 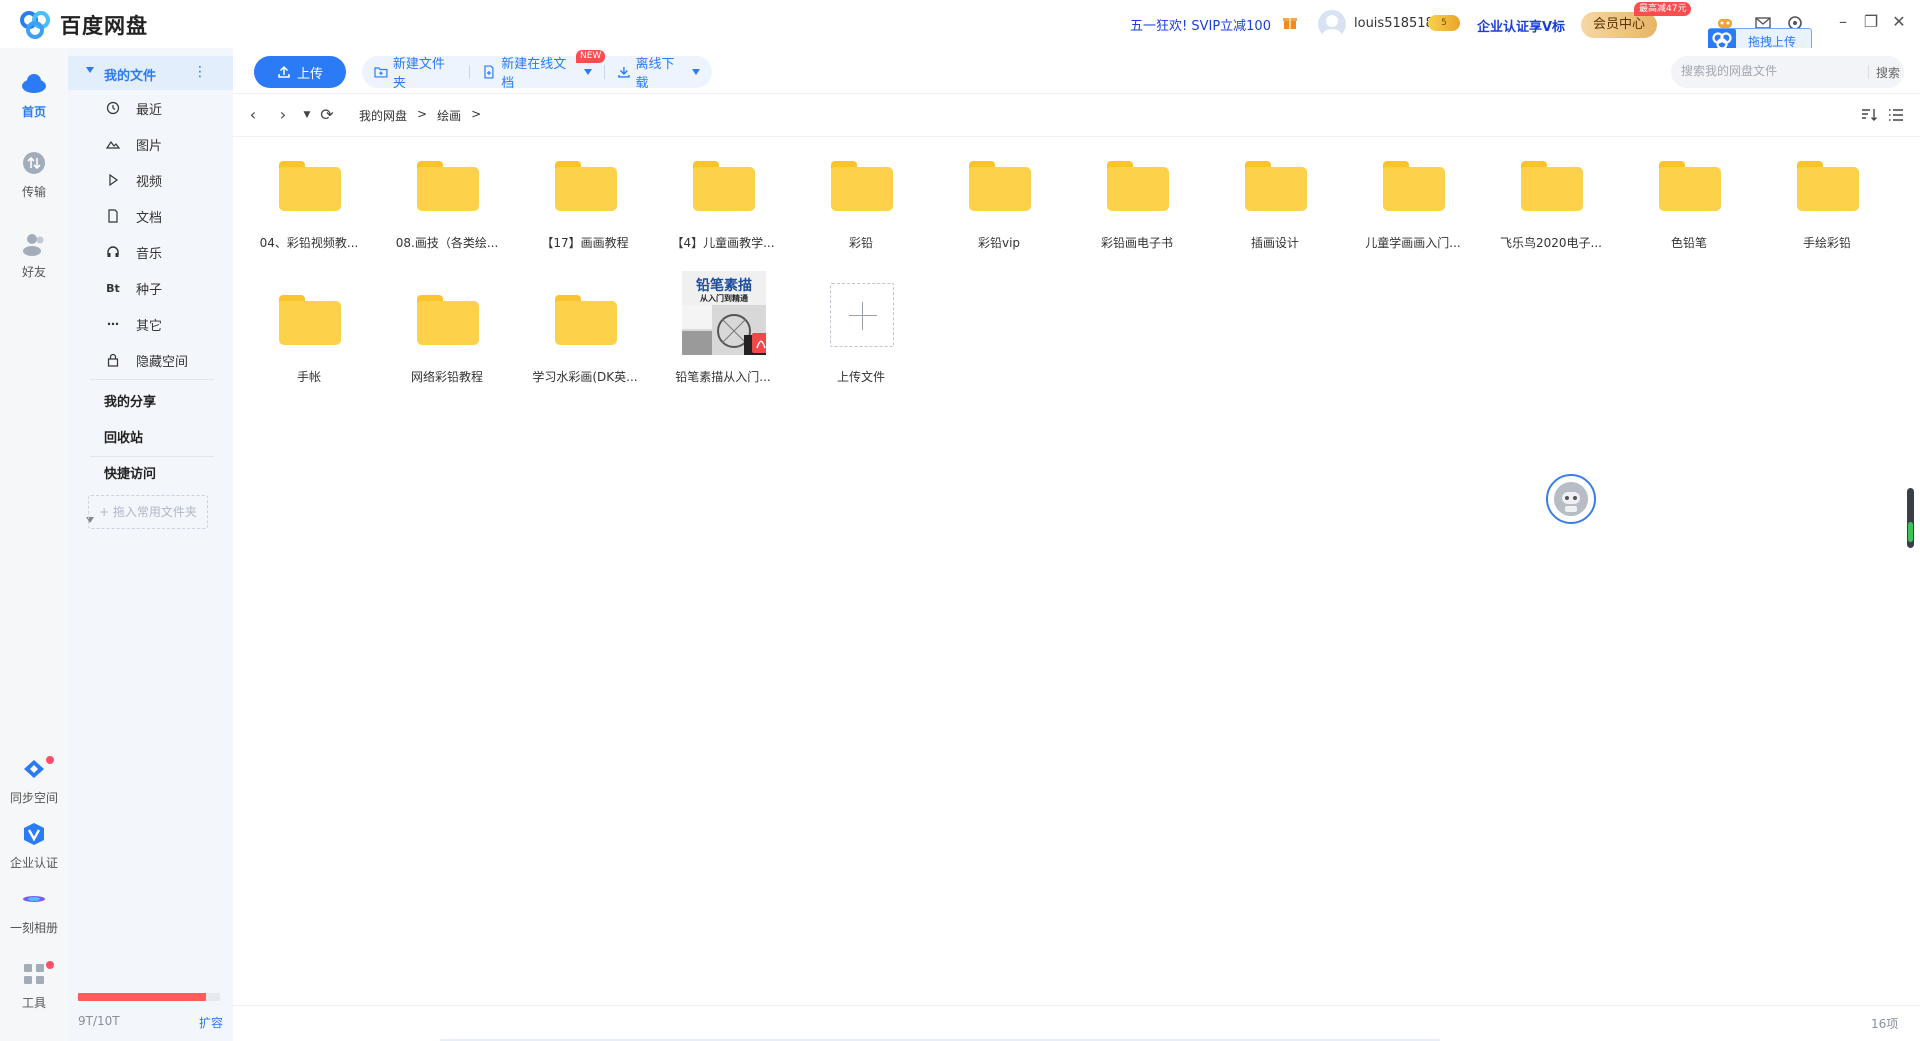 I want to click on close-icon: ✕, so click(x=1899, y=22).